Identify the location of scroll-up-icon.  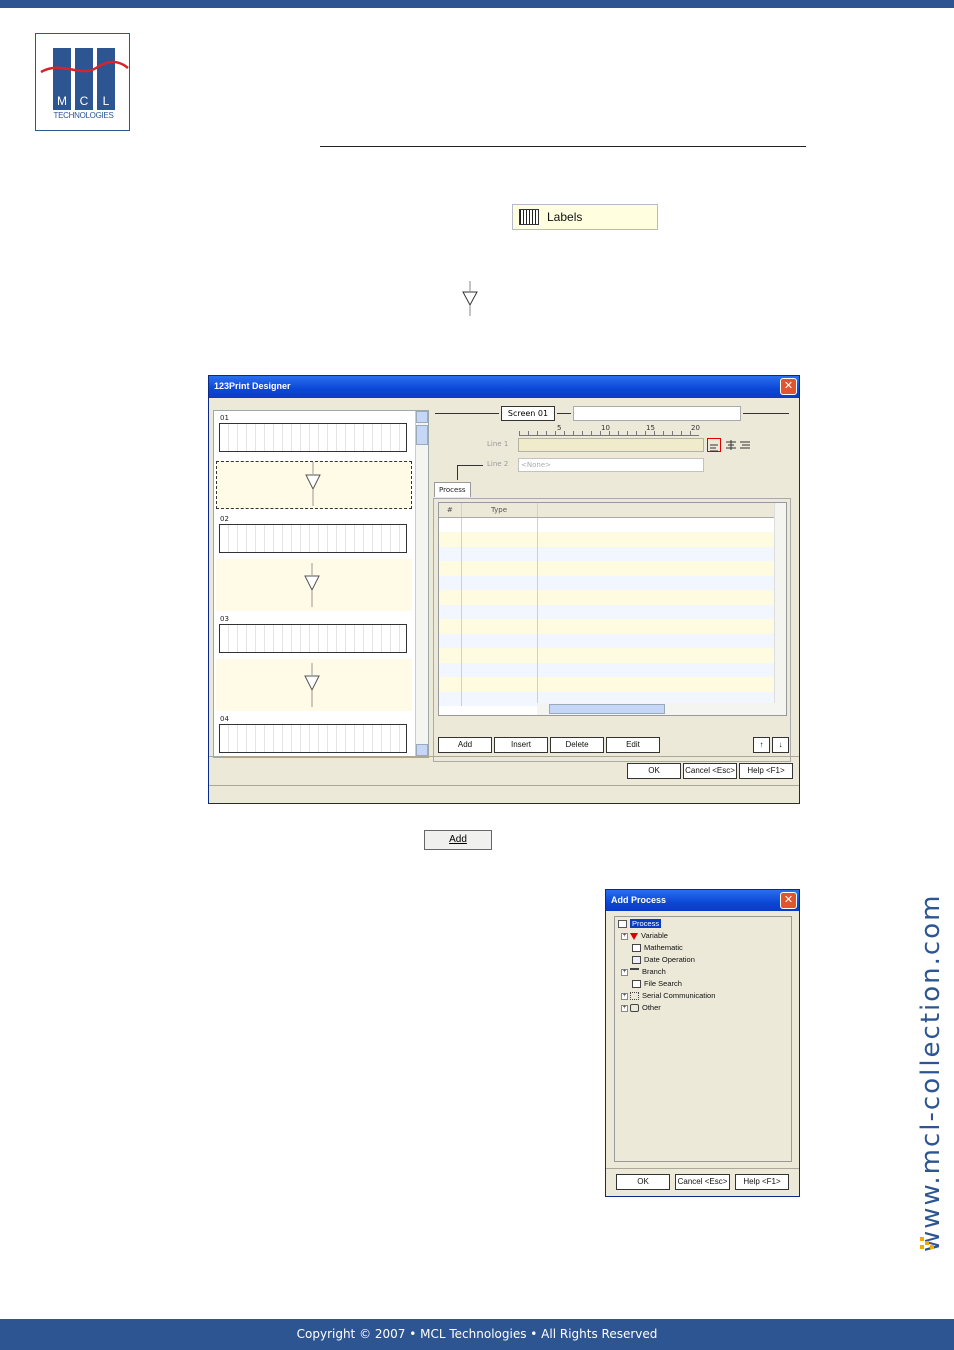
(422, 417).